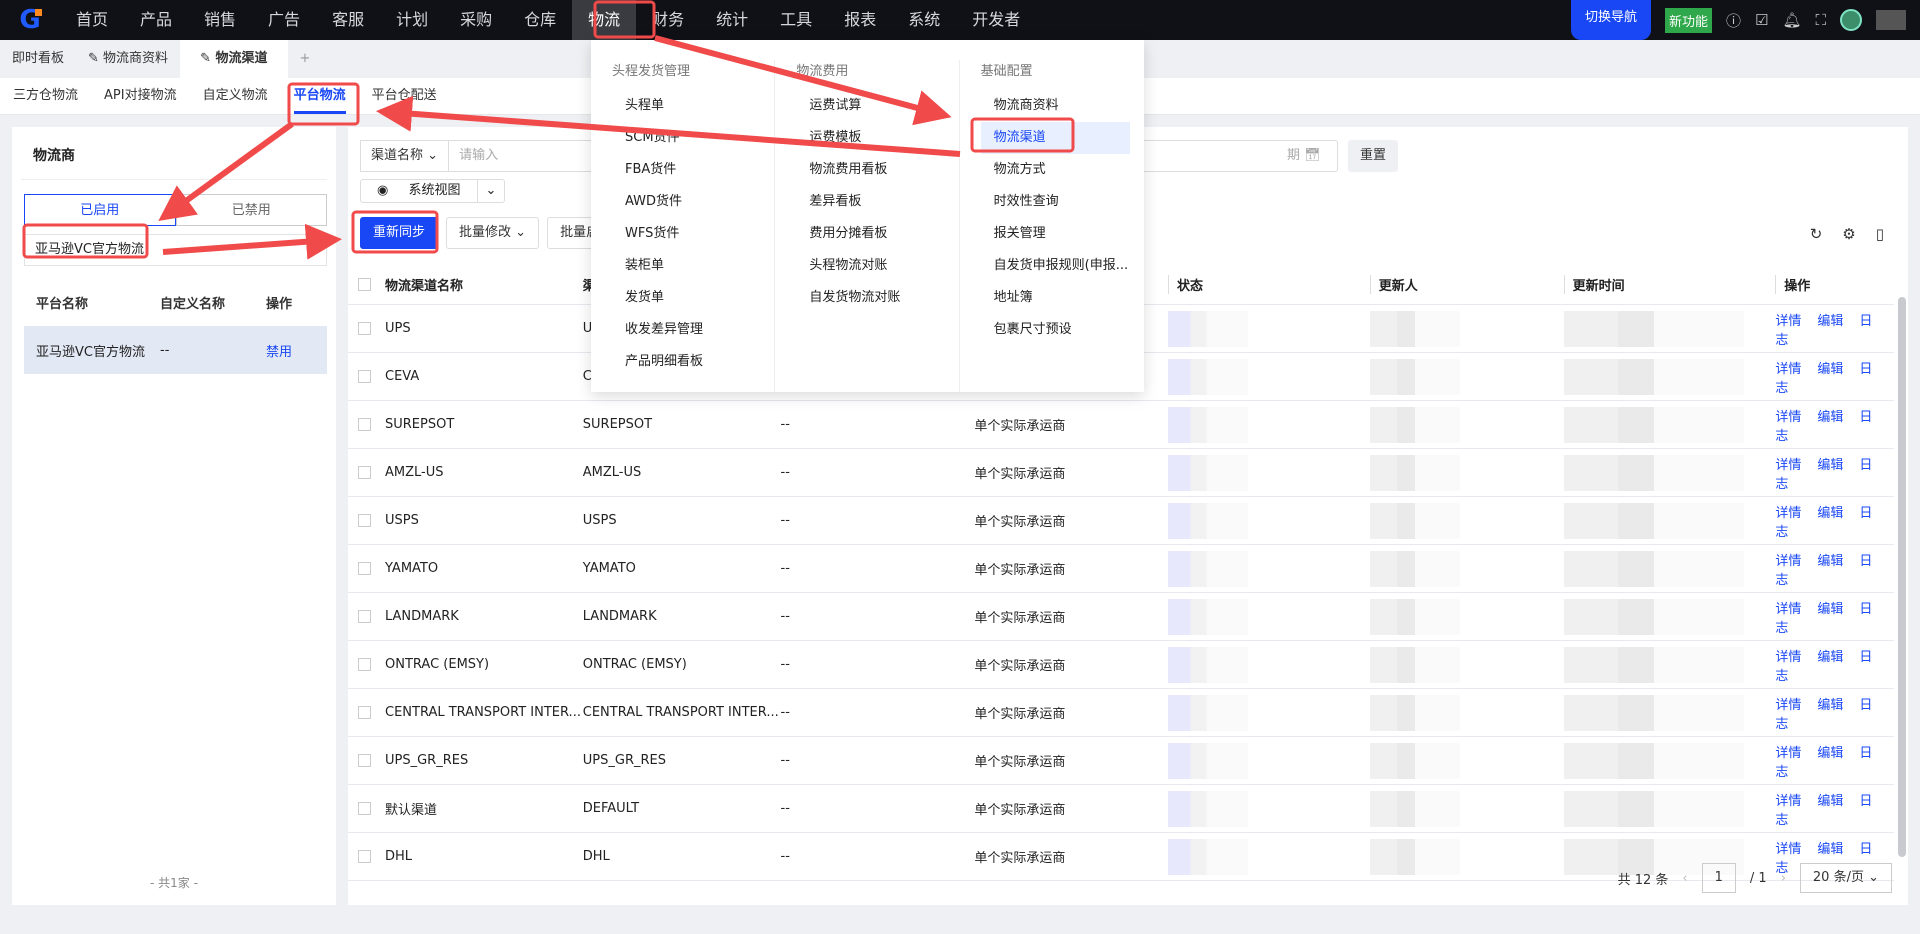 This screenshot has height=934, width=1920. What do you see at coordinates (1062, 330) in the screenshot?
I see `menu-item: 包裹尺寸预设` at bounding box center [1062, 330].